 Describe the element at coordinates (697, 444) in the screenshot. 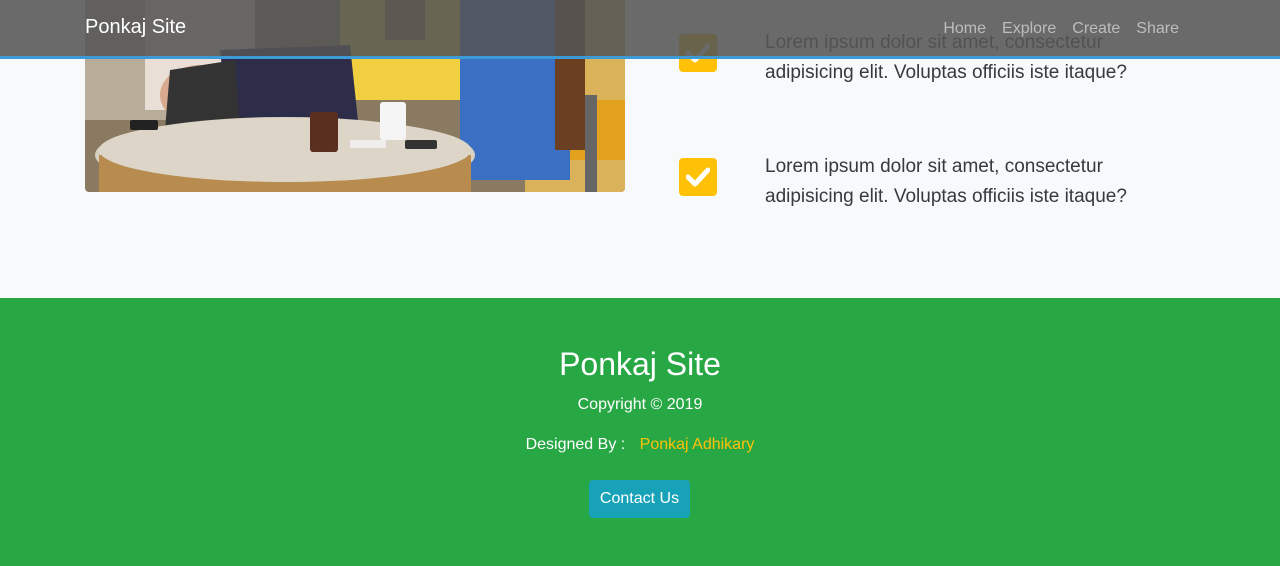

I see `designer-link: Ponkaj Adhikary` at that location.